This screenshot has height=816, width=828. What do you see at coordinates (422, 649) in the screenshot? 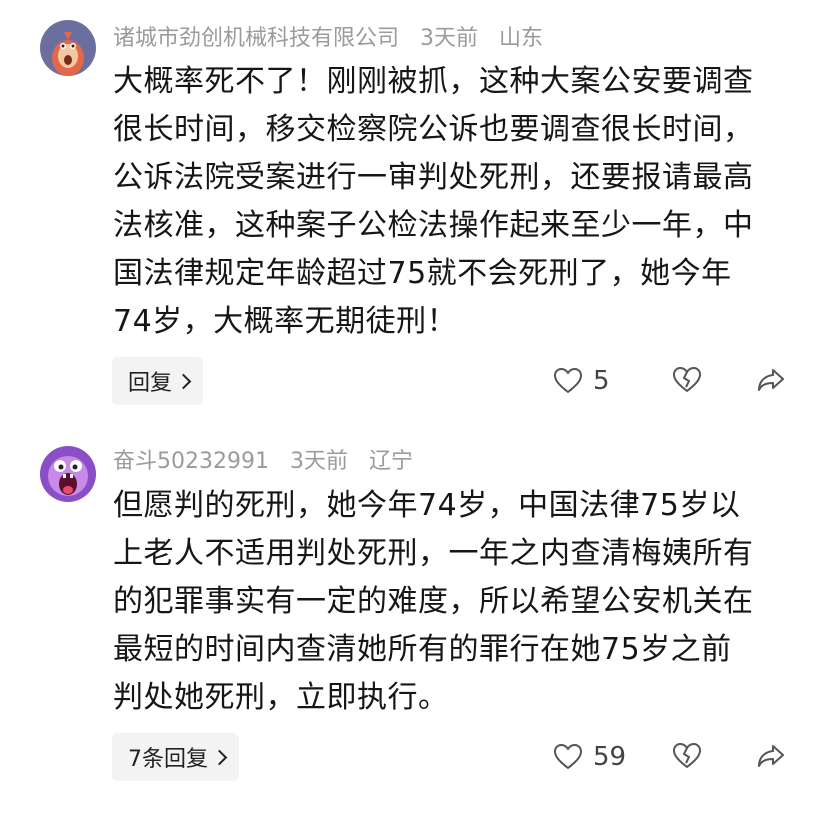
I see `comment-line: 最短的时间内查清她所有的罪行在她75岁之前` at bounding box center [422, 649].